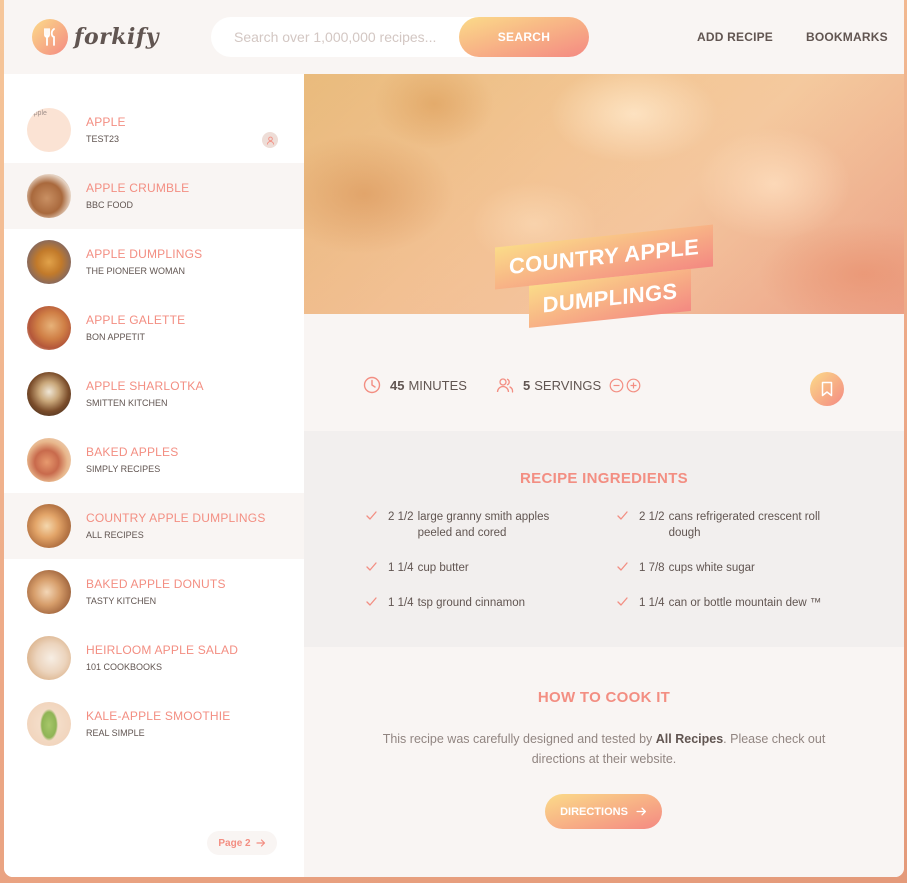  What do you see at coordinates (145, 386) in the screenshot?
I see `result-title: APPLE SHARLOTKA` at bounding box center [145, 386].